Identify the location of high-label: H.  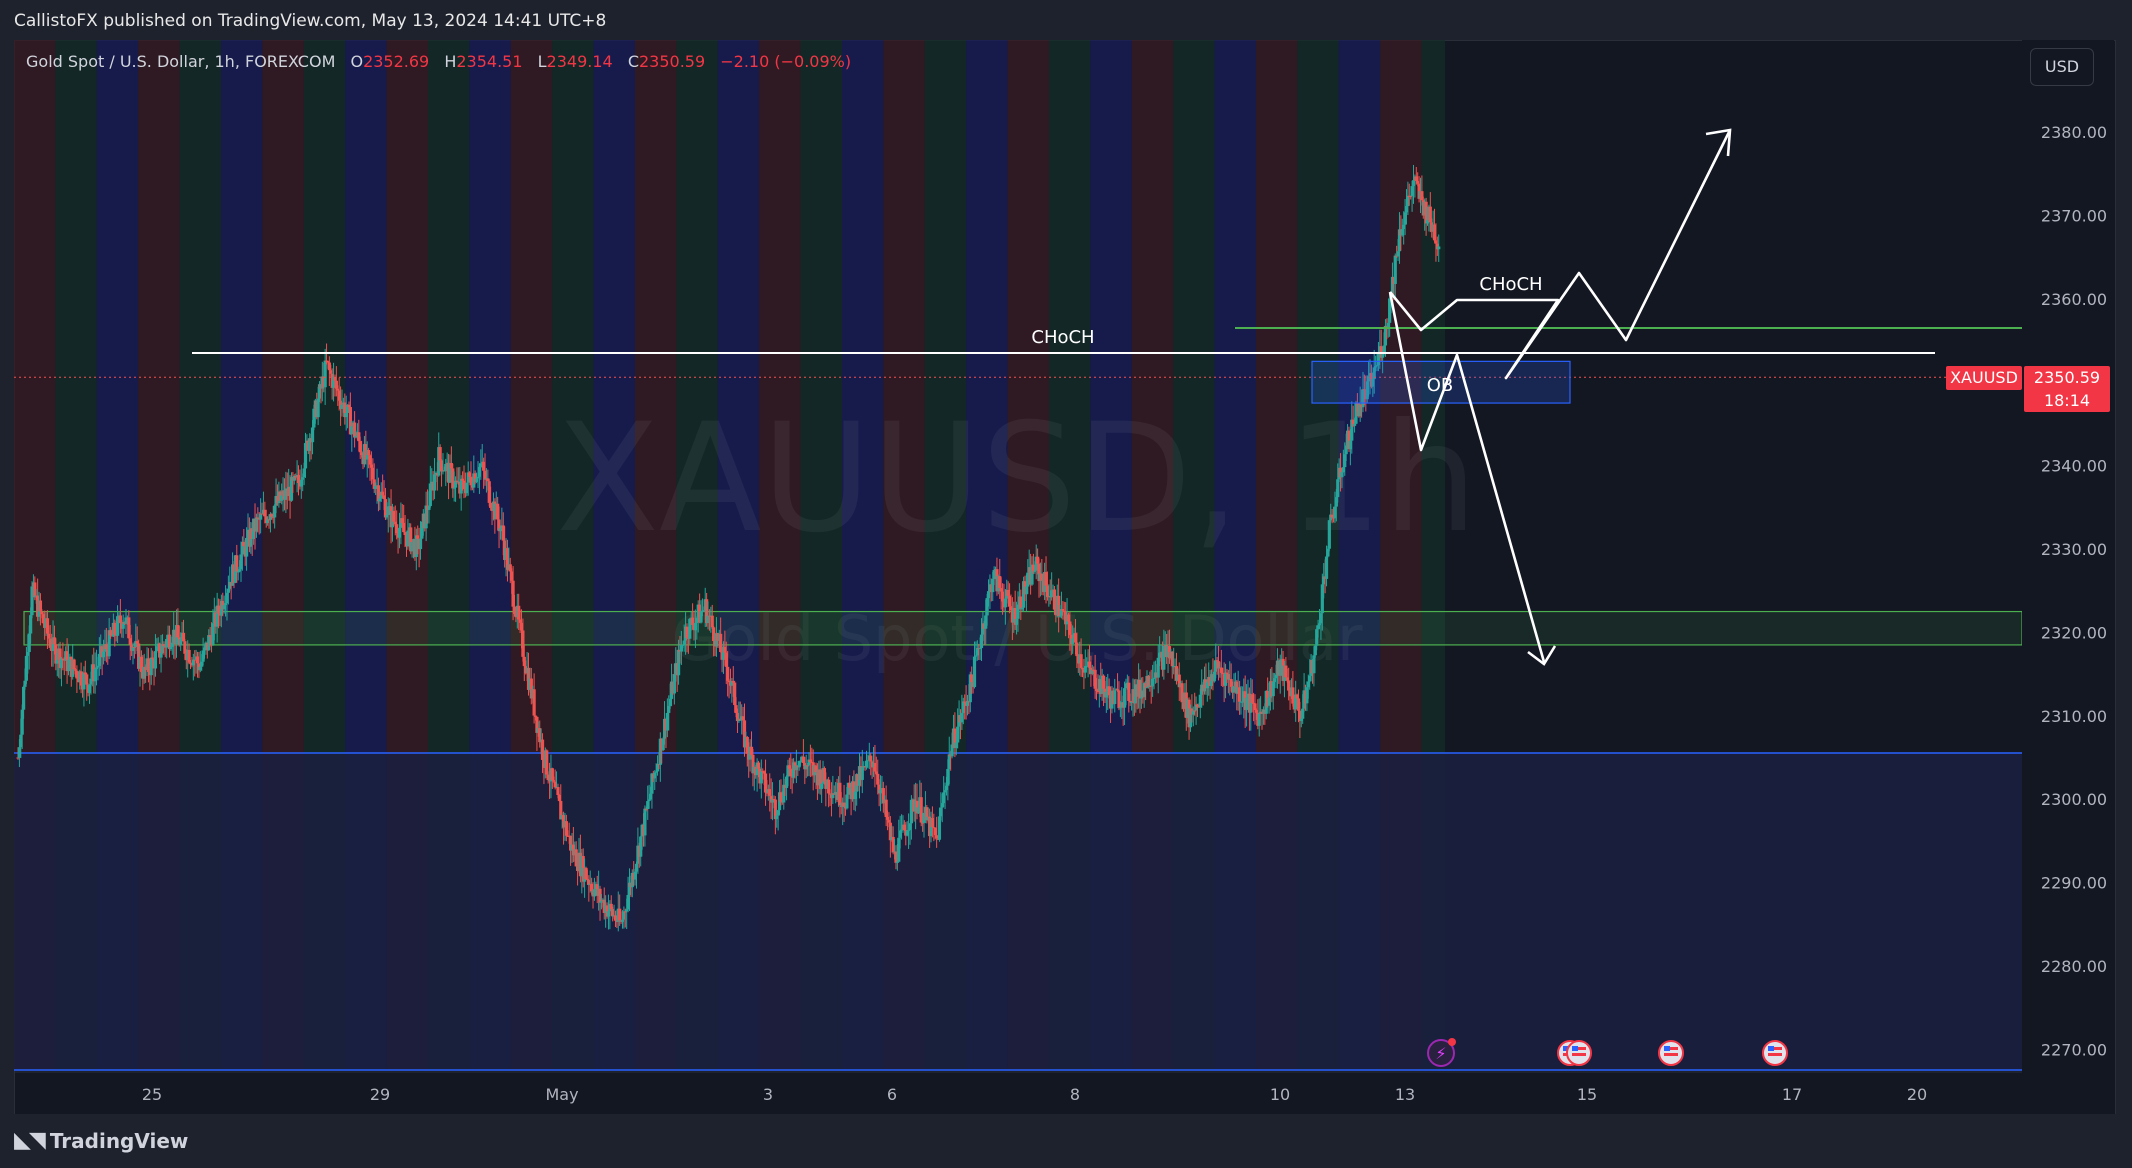
(450, 61).